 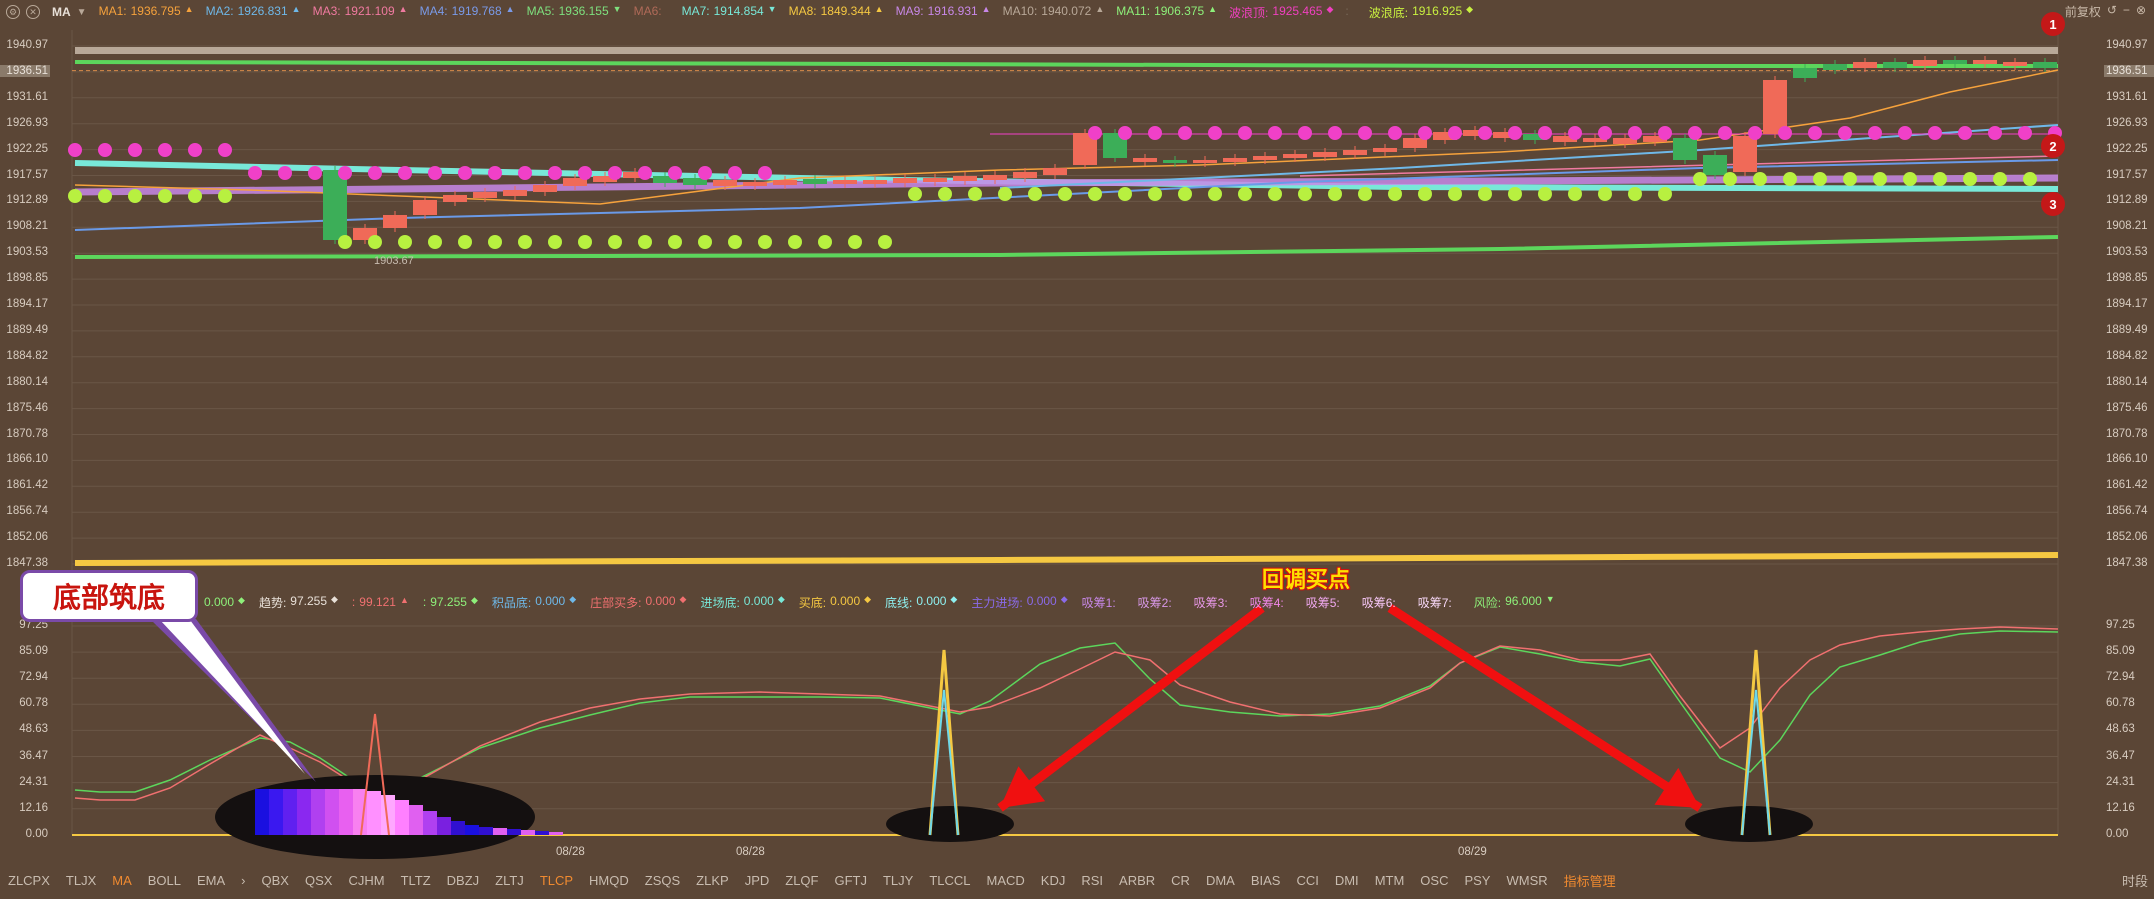 What do you see at coordinates (29, 880) in the screenshot?
I see `tab-zlcpx: ZLCPX` at bounding box center [29, 880].